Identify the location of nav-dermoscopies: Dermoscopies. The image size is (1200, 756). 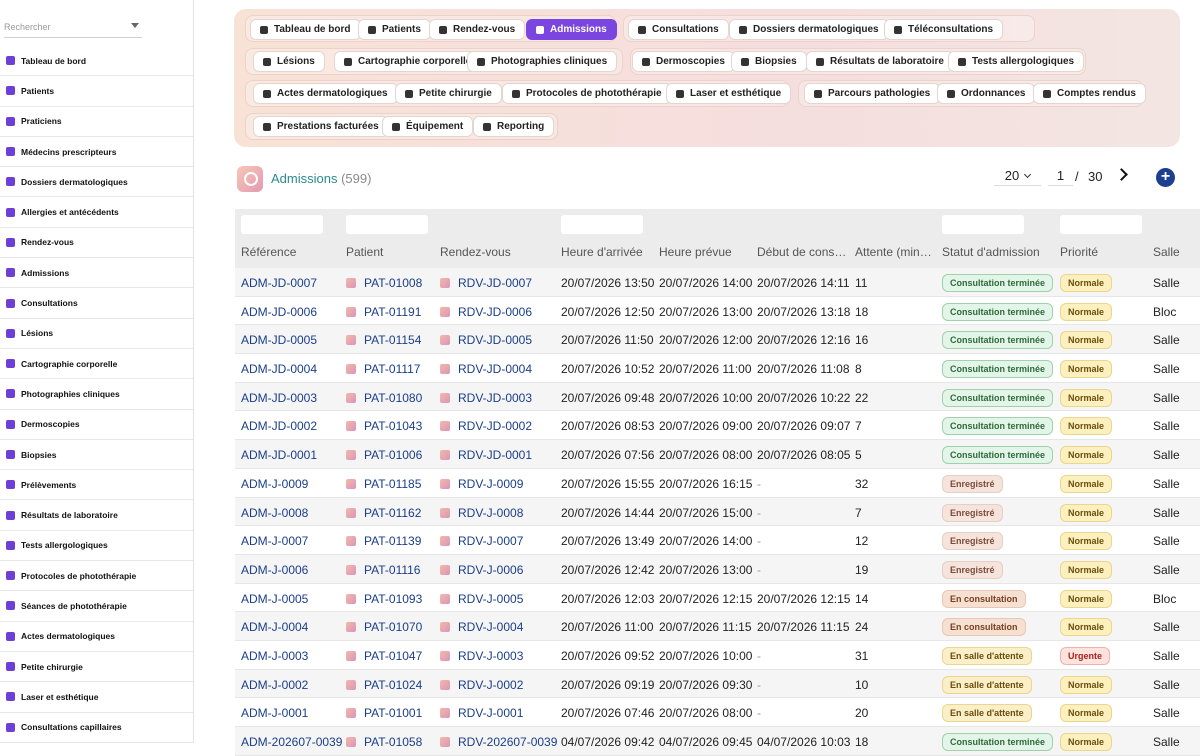
(683, 61).